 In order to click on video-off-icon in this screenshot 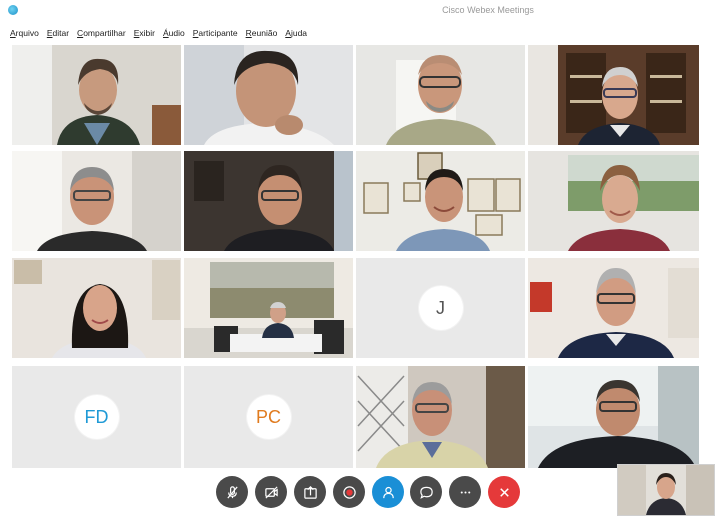, I will do `click(271, 492)`.